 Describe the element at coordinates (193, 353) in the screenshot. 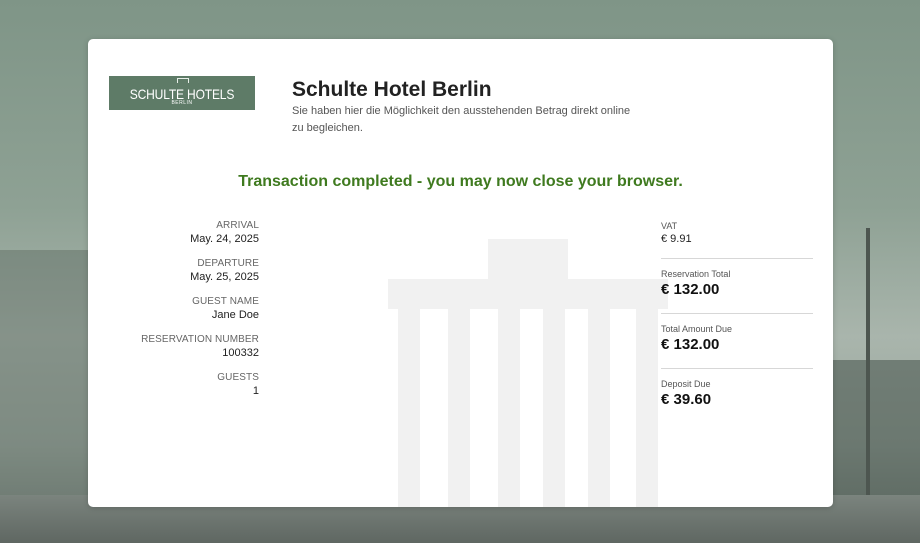

I see `reservation-number-info: RESERVATION NUMBER 100332` at that location.